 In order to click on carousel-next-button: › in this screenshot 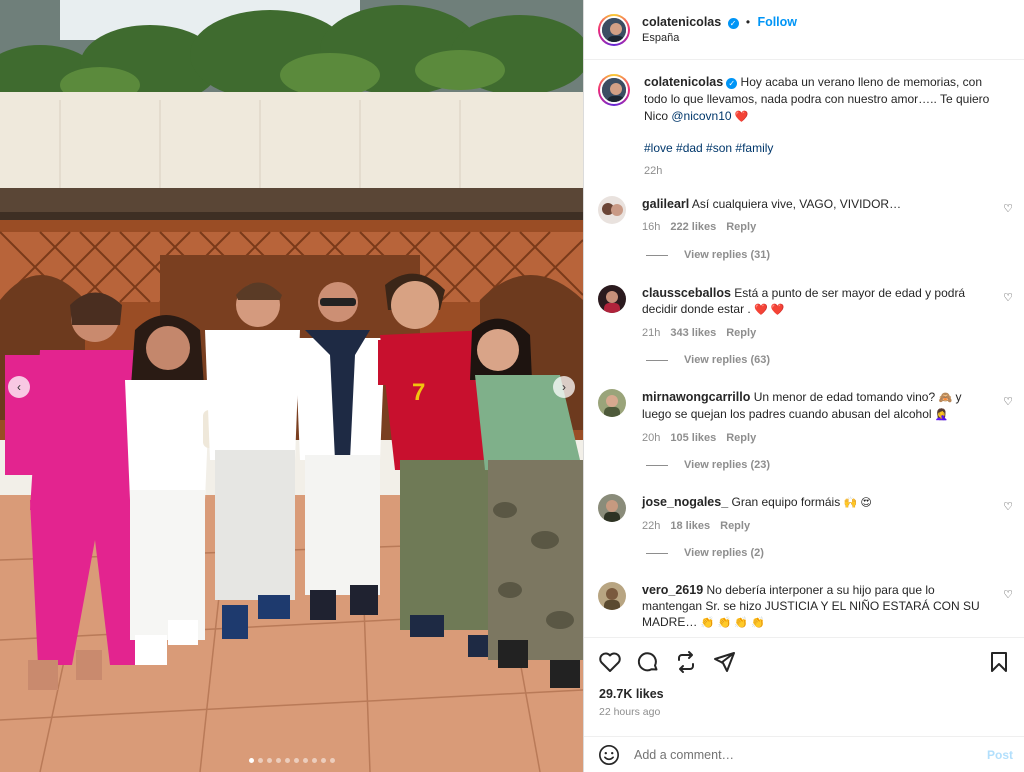, I will do `click(564, 387)`.